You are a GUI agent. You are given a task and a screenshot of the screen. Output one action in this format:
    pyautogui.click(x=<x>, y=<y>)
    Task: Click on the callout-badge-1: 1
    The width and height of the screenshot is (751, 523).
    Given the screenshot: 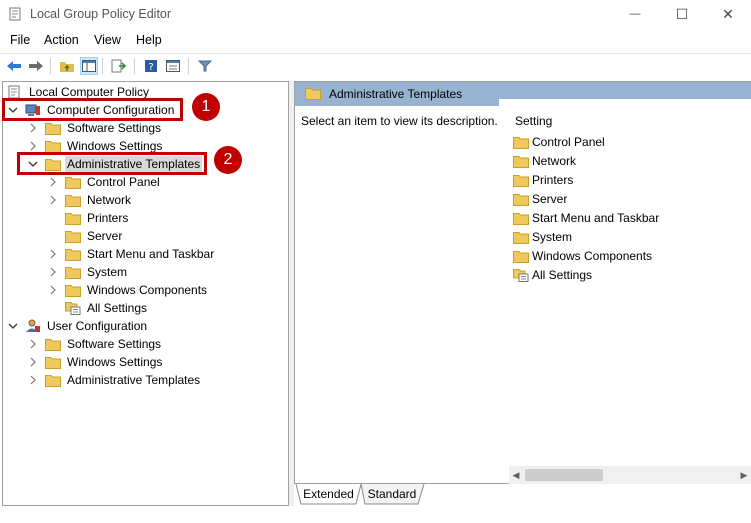 What is the action you would take?
    pyautogui.click(x=206, y=107)
    